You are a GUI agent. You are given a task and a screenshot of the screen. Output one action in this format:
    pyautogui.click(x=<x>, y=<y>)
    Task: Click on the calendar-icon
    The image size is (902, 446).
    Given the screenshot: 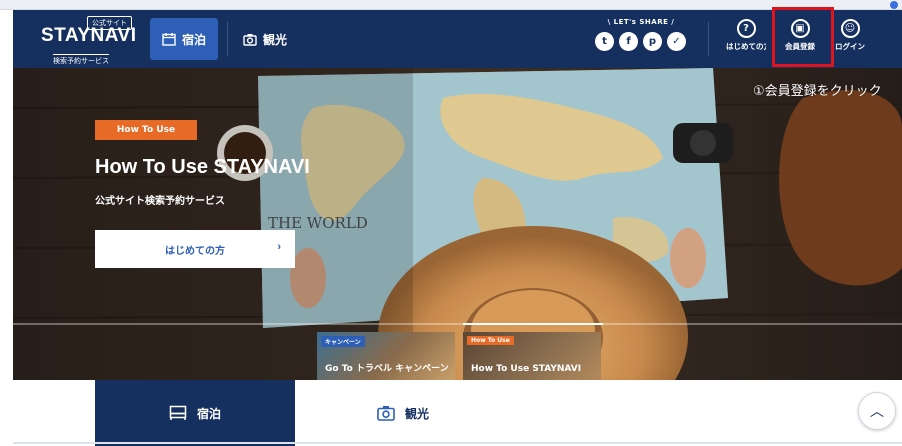 What is the action you would take?
    pyautogui.click(x=169, y=39)
    